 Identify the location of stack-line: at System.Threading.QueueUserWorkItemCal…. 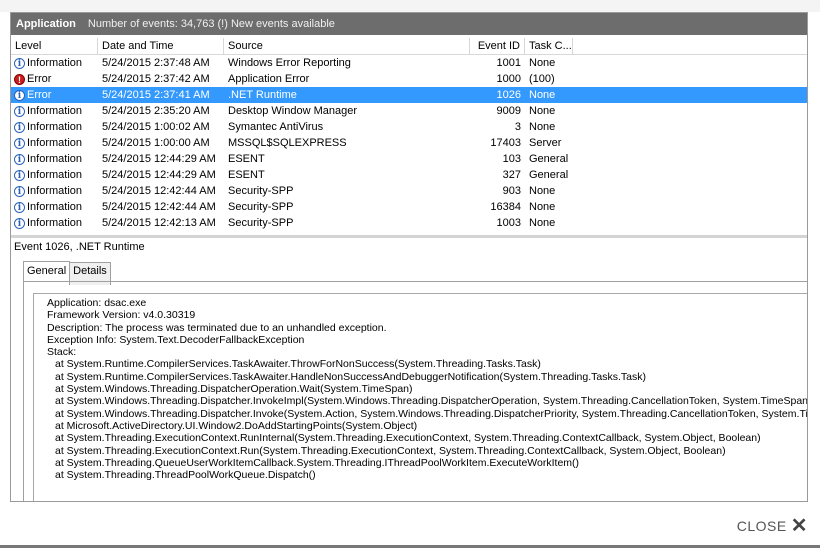
(317, 462).